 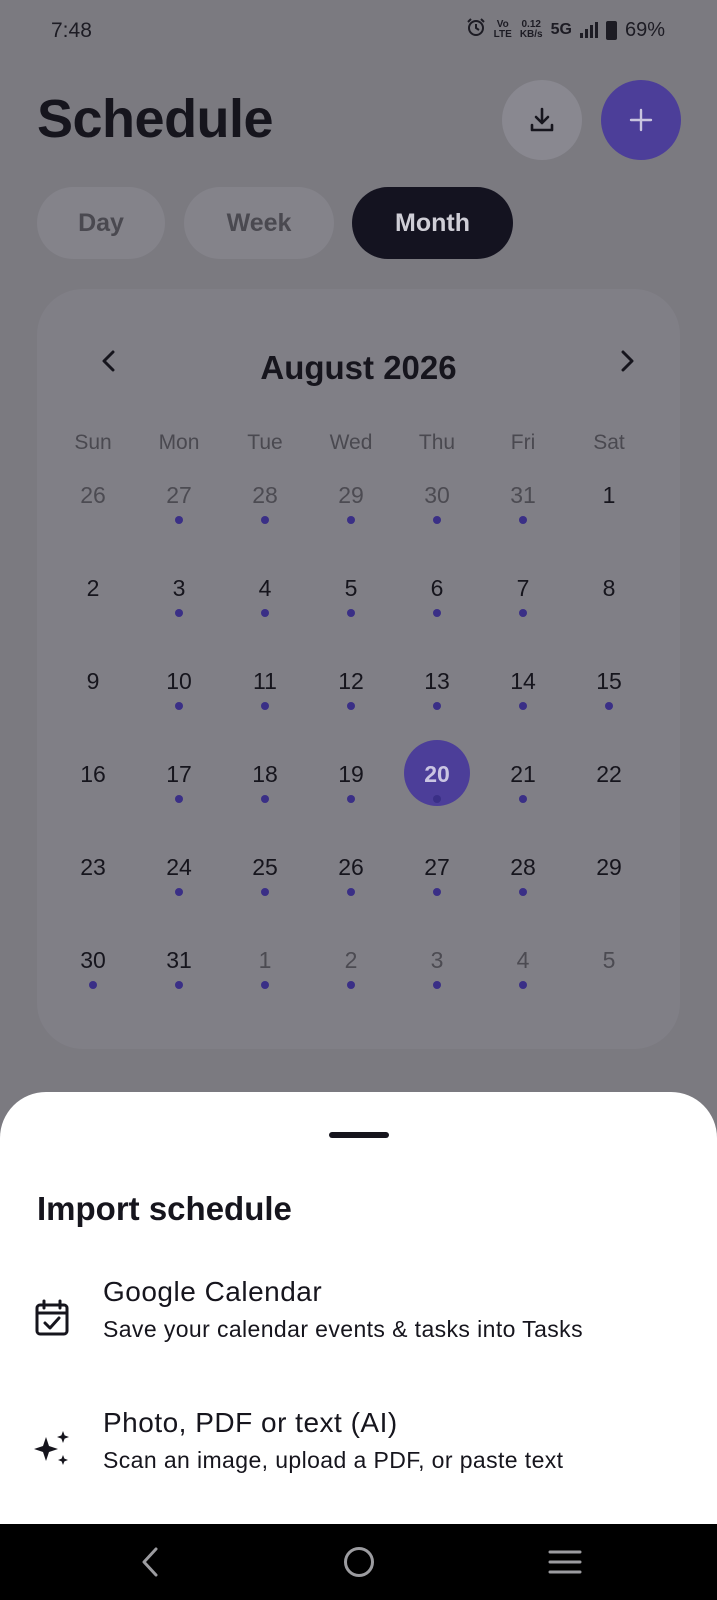 What do you see at coordinates (179, 808) in the screenshot?
I see `calendar-day-cell: 17` at bounding box center [179, 808].